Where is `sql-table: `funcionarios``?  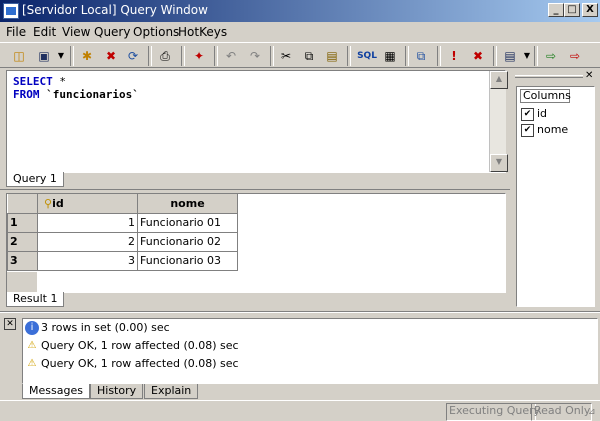 sql-table: `funcionarios` is located at coordinates (89, 94).